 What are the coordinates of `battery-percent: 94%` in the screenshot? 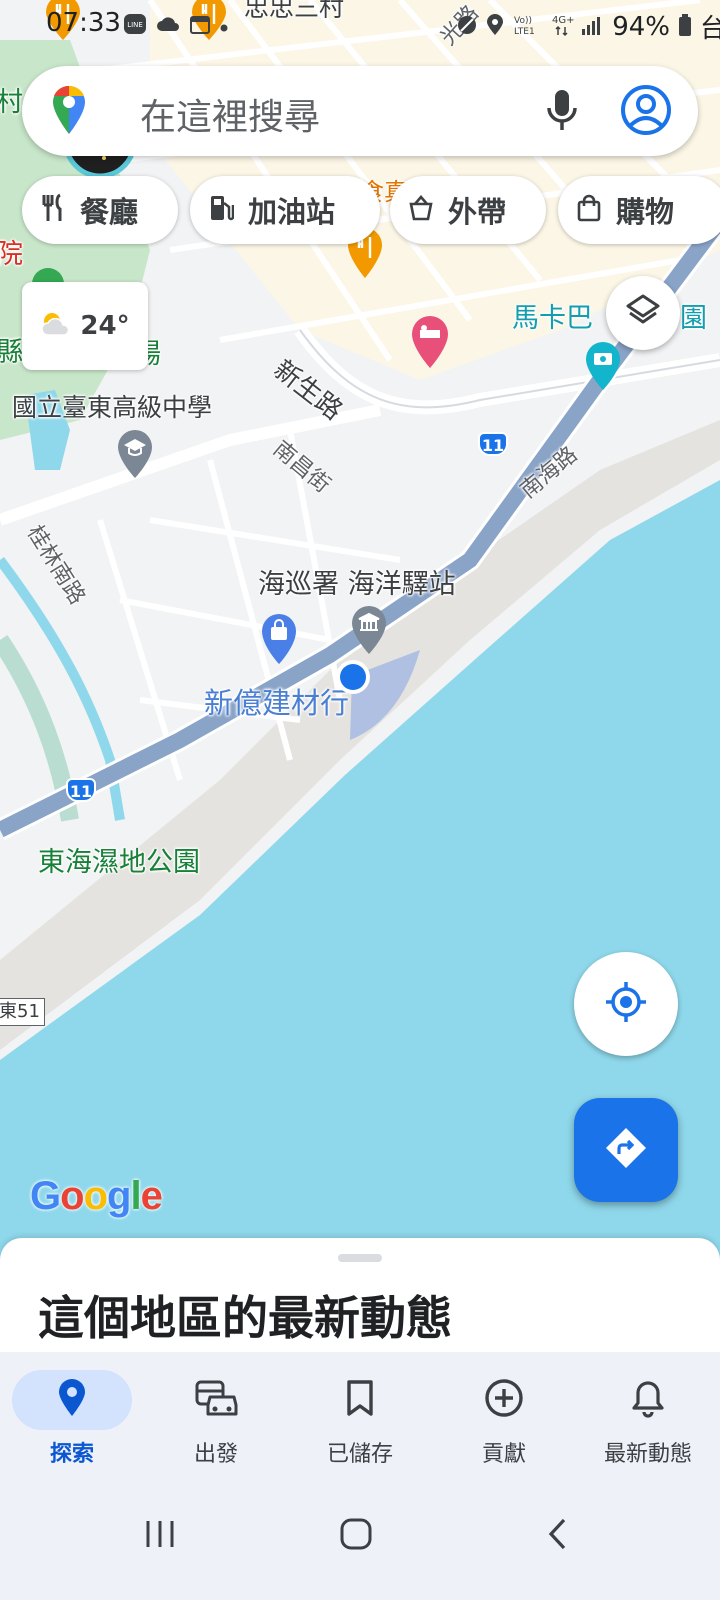 It's located at (641, 26).